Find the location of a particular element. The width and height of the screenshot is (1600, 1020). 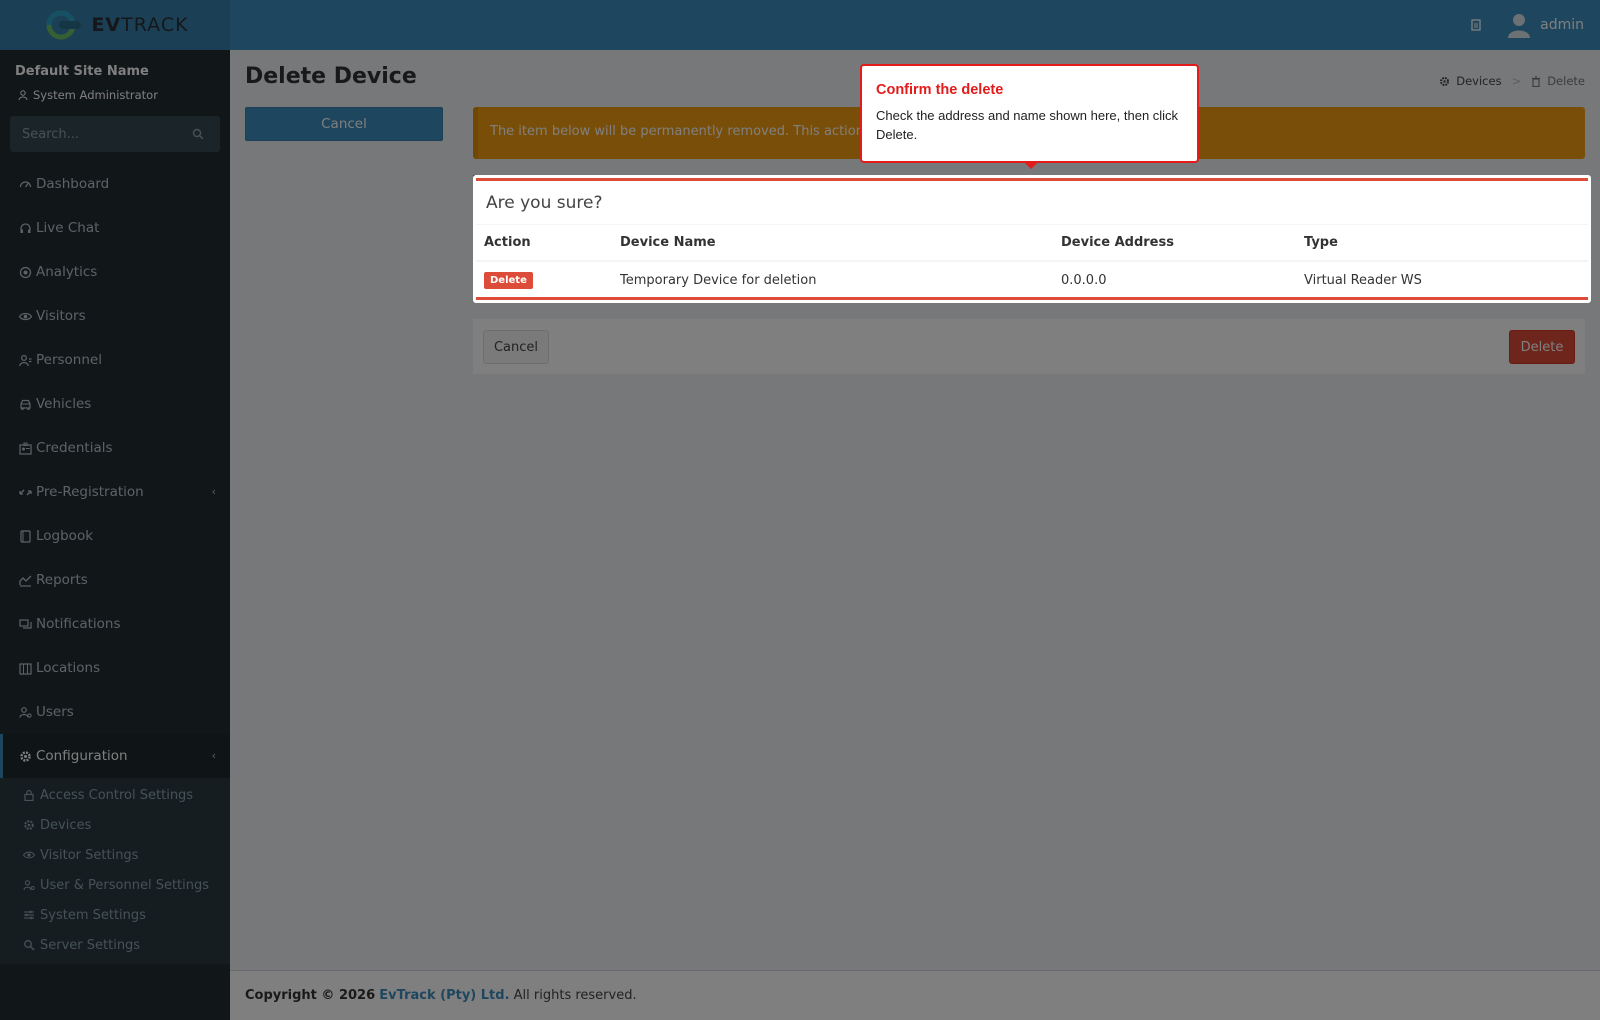

callout-title: Confirm the delete is located at coordinates (940, 90).